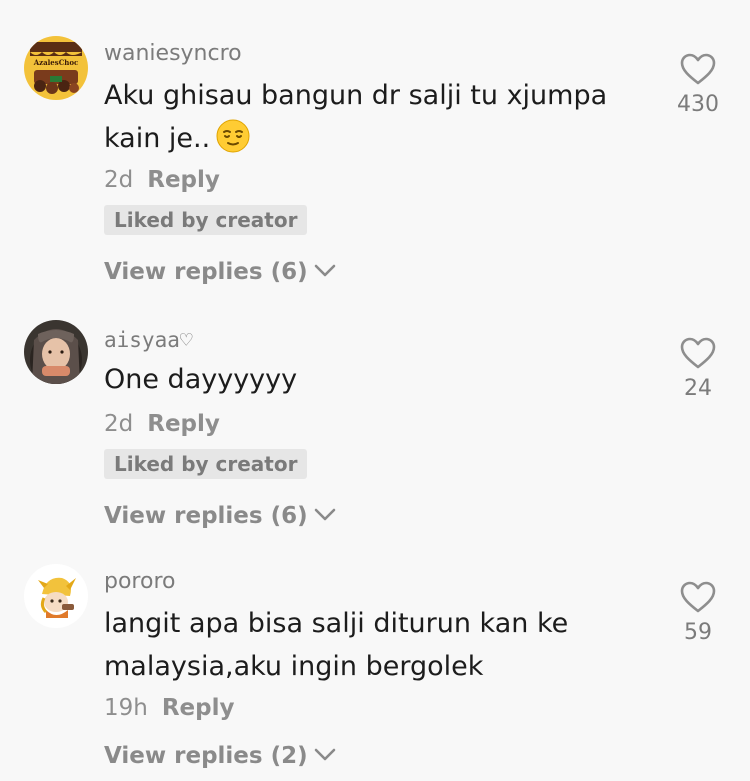 The image size is (750, 781). Describe the element at coordinates (698, 388) in the screenshot. I see `like-count: 24` at that location.